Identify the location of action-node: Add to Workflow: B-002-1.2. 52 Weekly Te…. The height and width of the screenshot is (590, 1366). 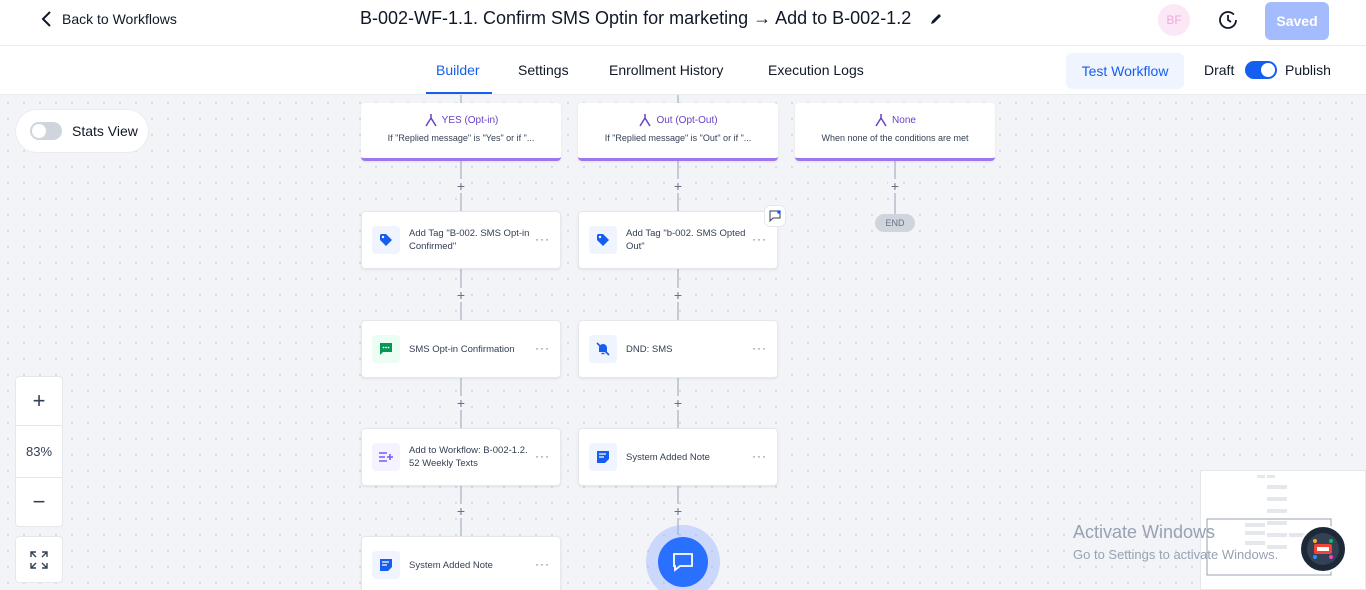
(461, 457).